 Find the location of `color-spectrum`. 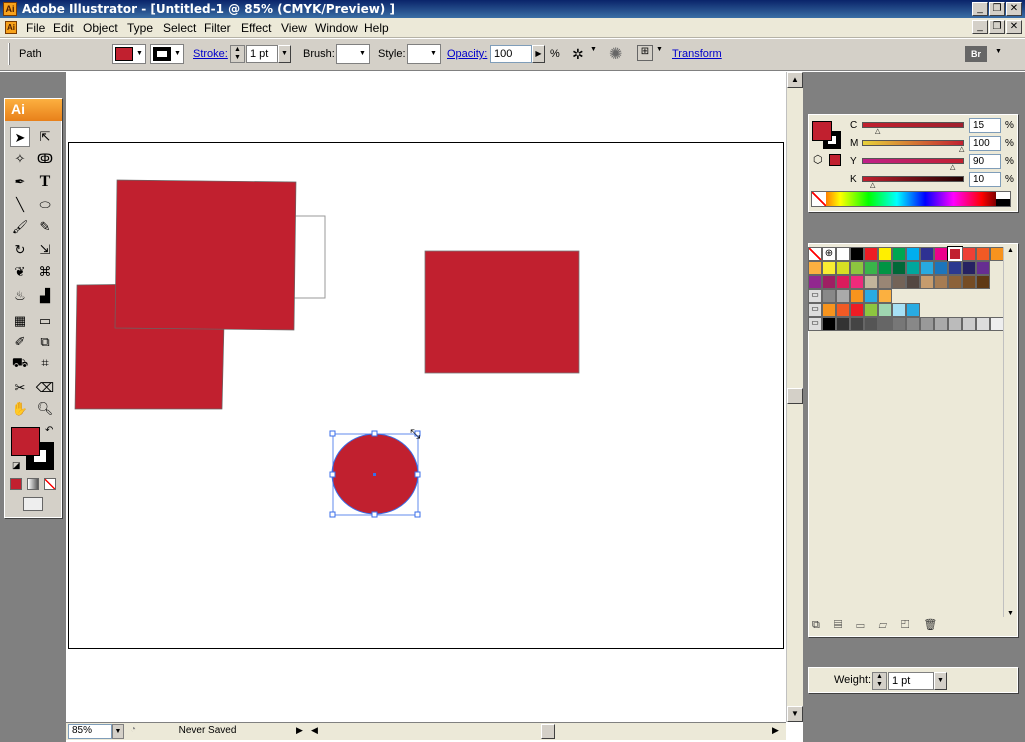

color-spectrum is located at coordinates (911, 199).